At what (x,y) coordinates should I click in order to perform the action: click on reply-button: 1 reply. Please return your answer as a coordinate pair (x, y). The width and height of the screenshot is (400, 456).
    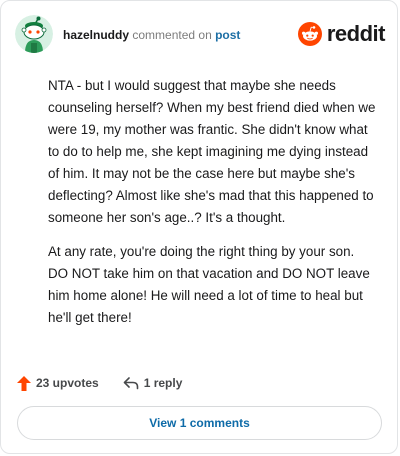
    Looking at the image, I should click on (153, 383).